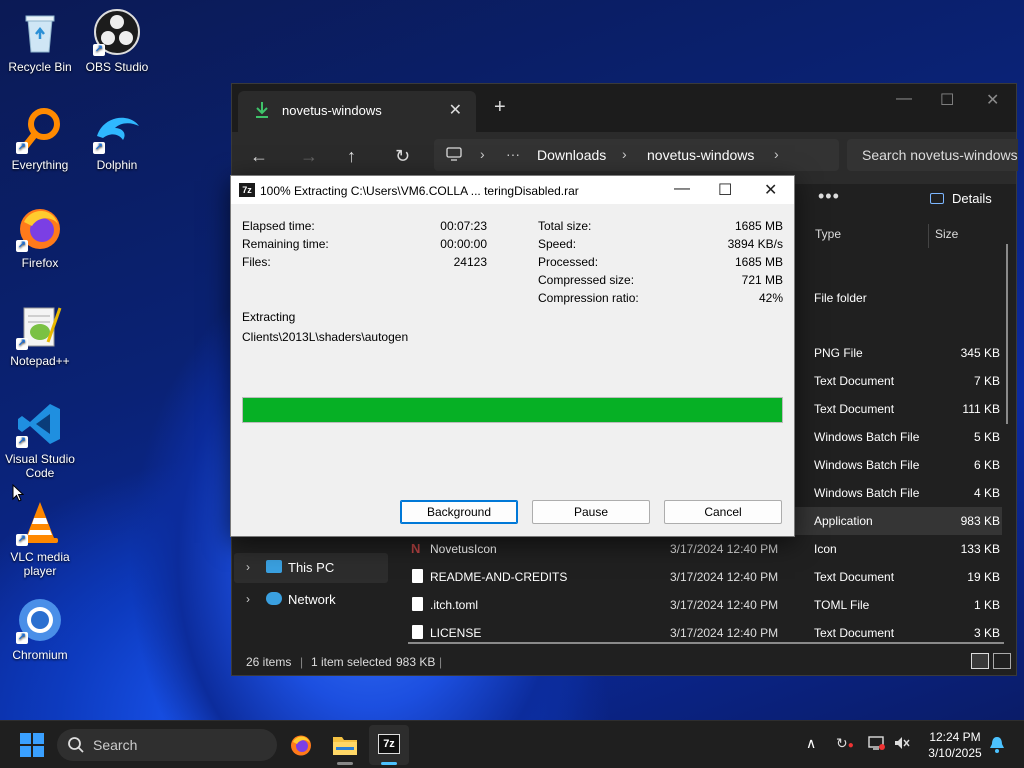 This screenshot has width=1024, height=768. Describe the element at coordinates (117, 130) in the screenshot. I see `dolphin-icon: ↗` at that location.